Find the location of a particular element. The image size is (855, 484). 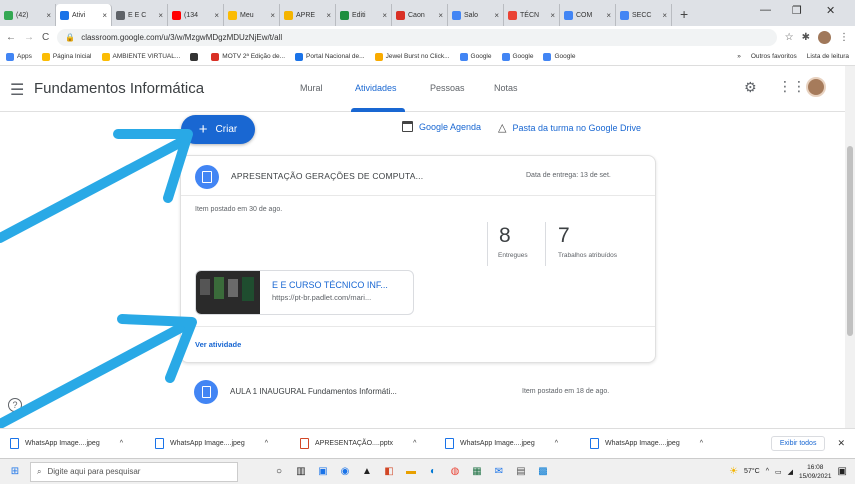

edge-browser-icon: ◐ is located at coordinates (433, 472).